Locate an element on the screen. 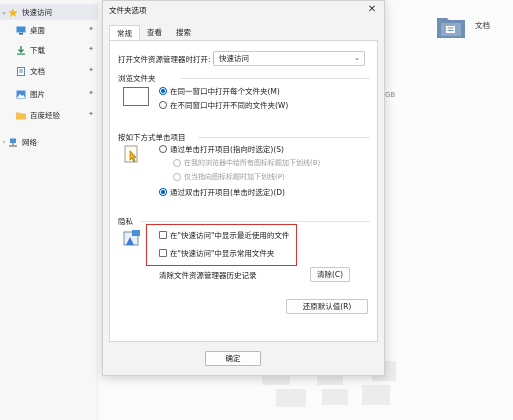 The height and width of the screenshot is (420, 513). open-explorer-label: 打开文件资源管理器时打开: is located at coordinates (164, 59).